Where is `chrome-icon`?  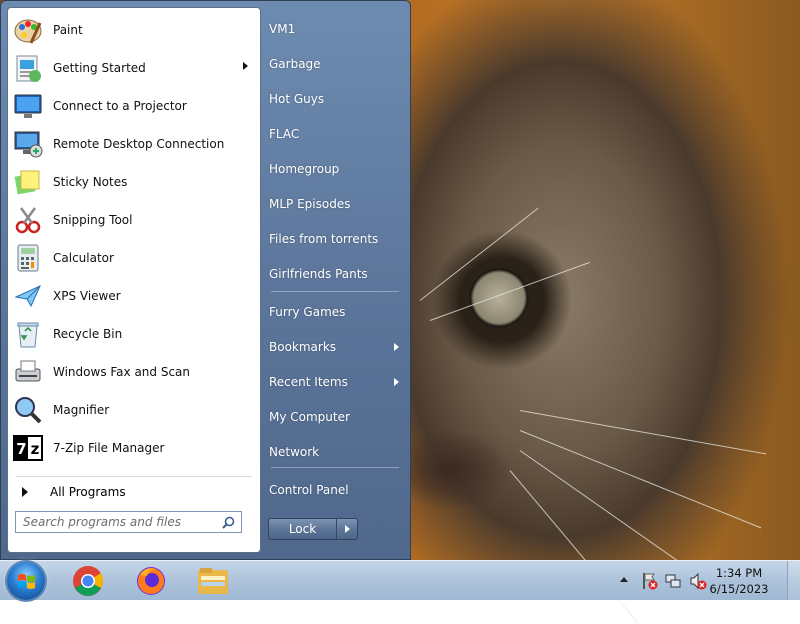
chrome-icon is located at coordinates (88, 581).